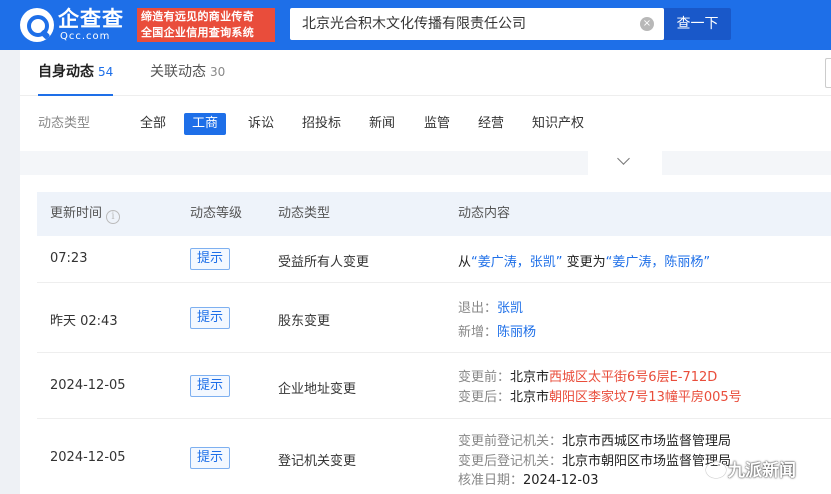 This screenshot has width=831, height=494. What do you see at coordinates (85, 214) in the screenshot?
I see `header-update-time: 更新时间 i` at bounding box center [85, 214].